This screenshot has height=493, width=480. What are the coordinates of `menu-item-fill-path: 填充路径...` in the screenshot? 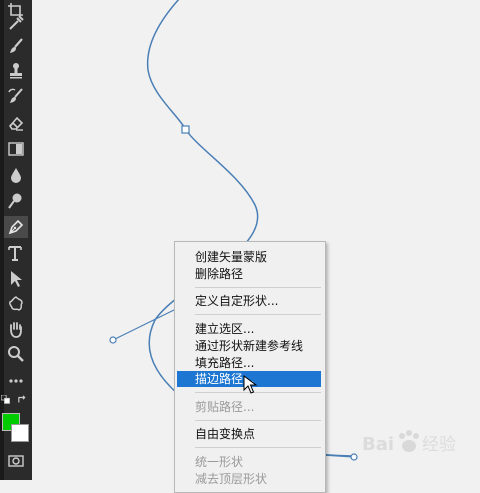 It's located at (224, 363).